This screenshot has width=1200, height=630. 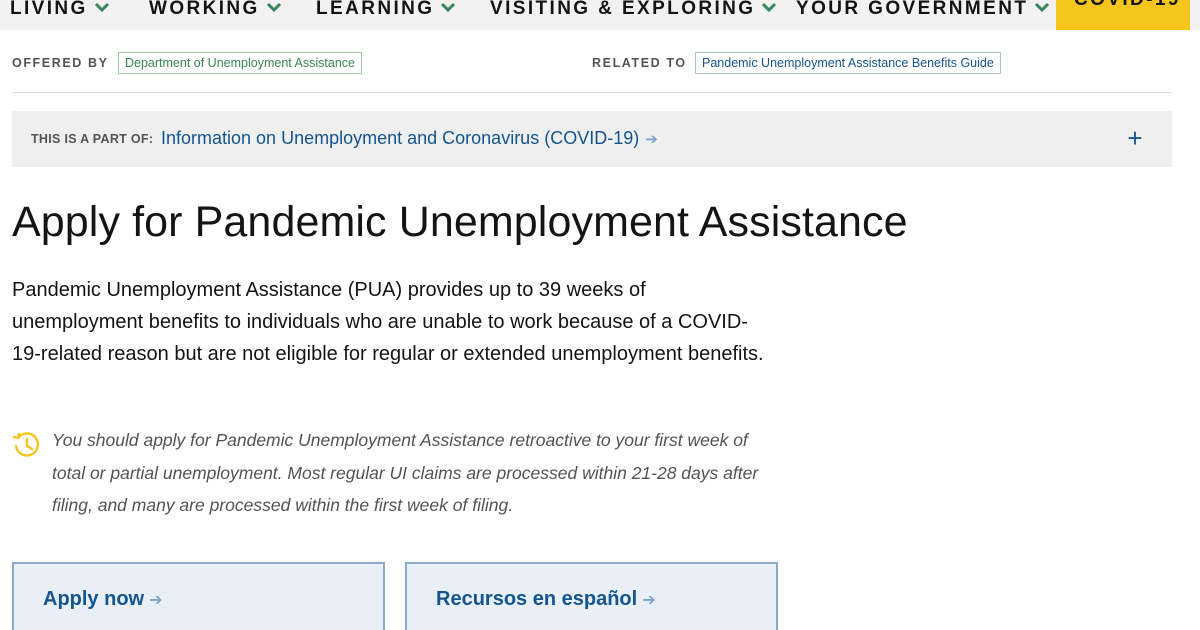 What do you see at coordinates (60, 63) in the screenshot?
I see `offered-by-label: OFFERED BY` at bounding box center [60, 63].